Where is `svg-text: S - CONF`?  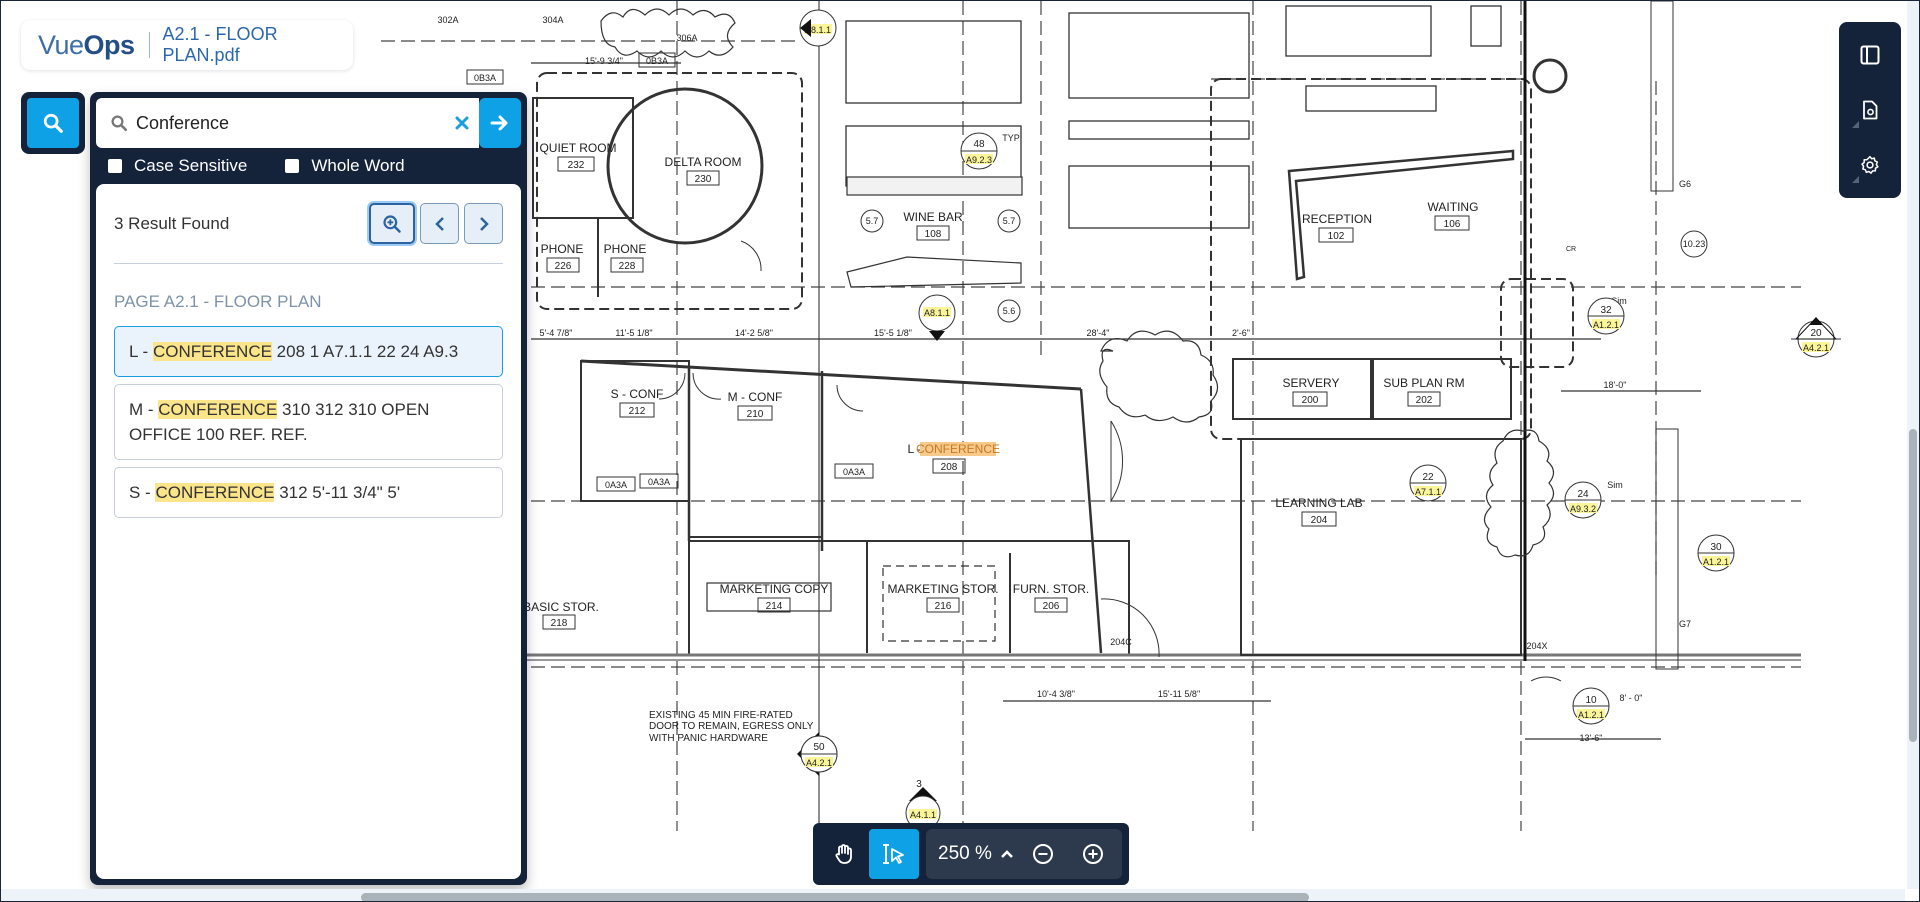 svg-text: S - CONF is located at coordinates (637, 394).